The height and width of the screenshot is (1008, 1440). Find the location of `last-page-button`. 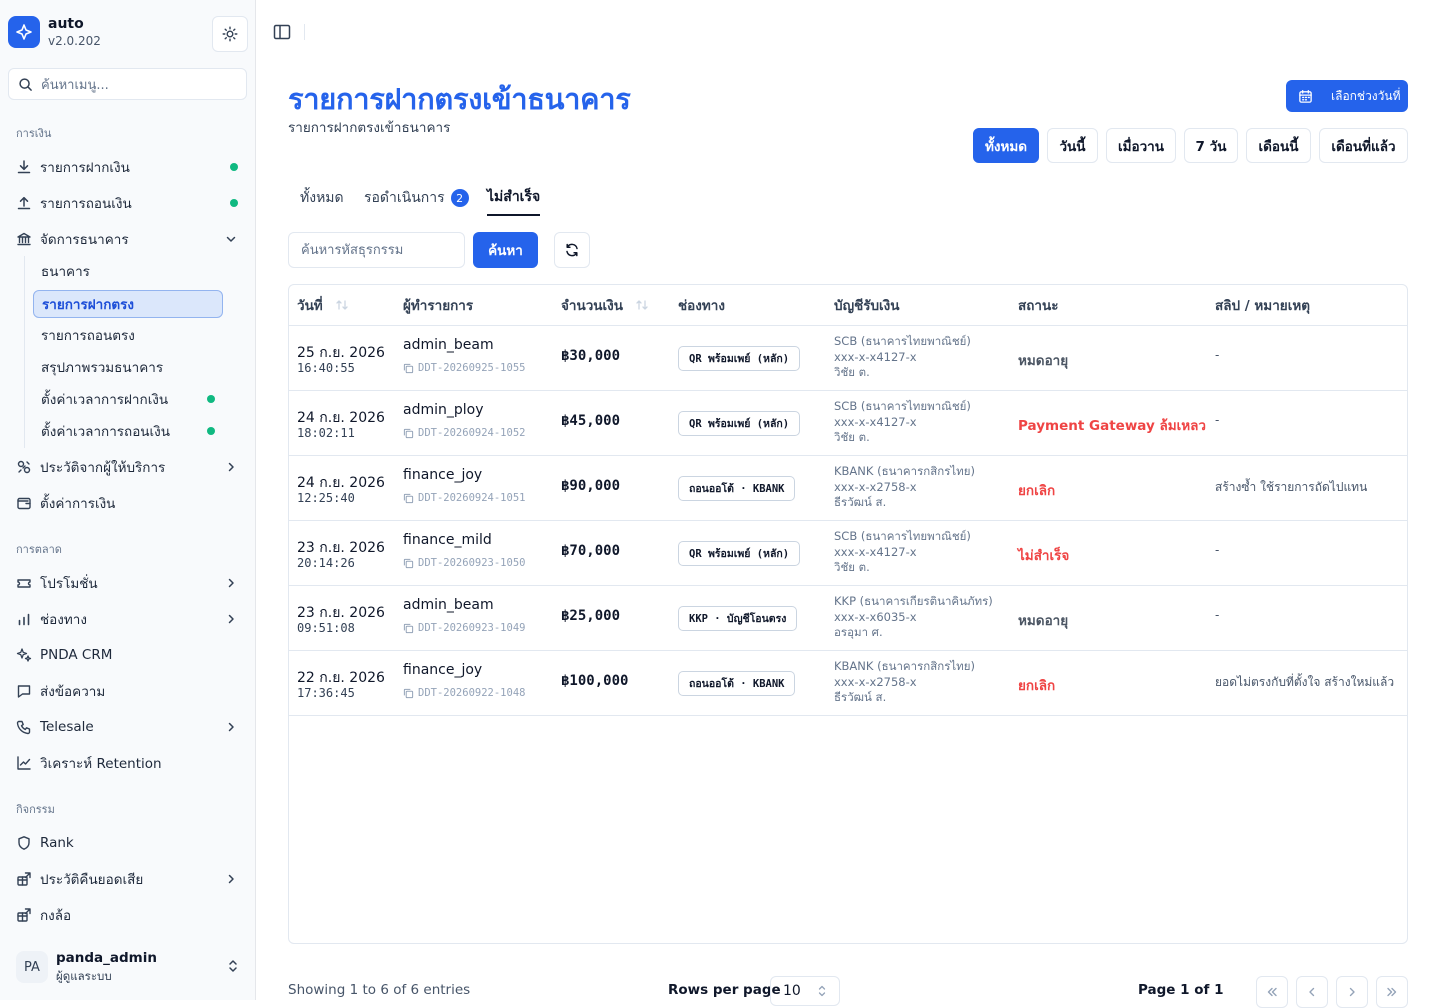

last-page-button is located at coordinates (1392, 992).